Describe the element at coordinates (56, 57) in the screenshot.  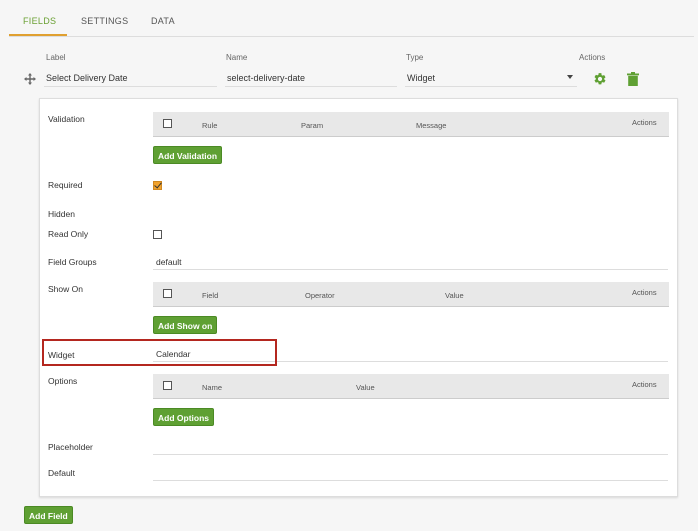
I see `column-header-label: Label` at that location.